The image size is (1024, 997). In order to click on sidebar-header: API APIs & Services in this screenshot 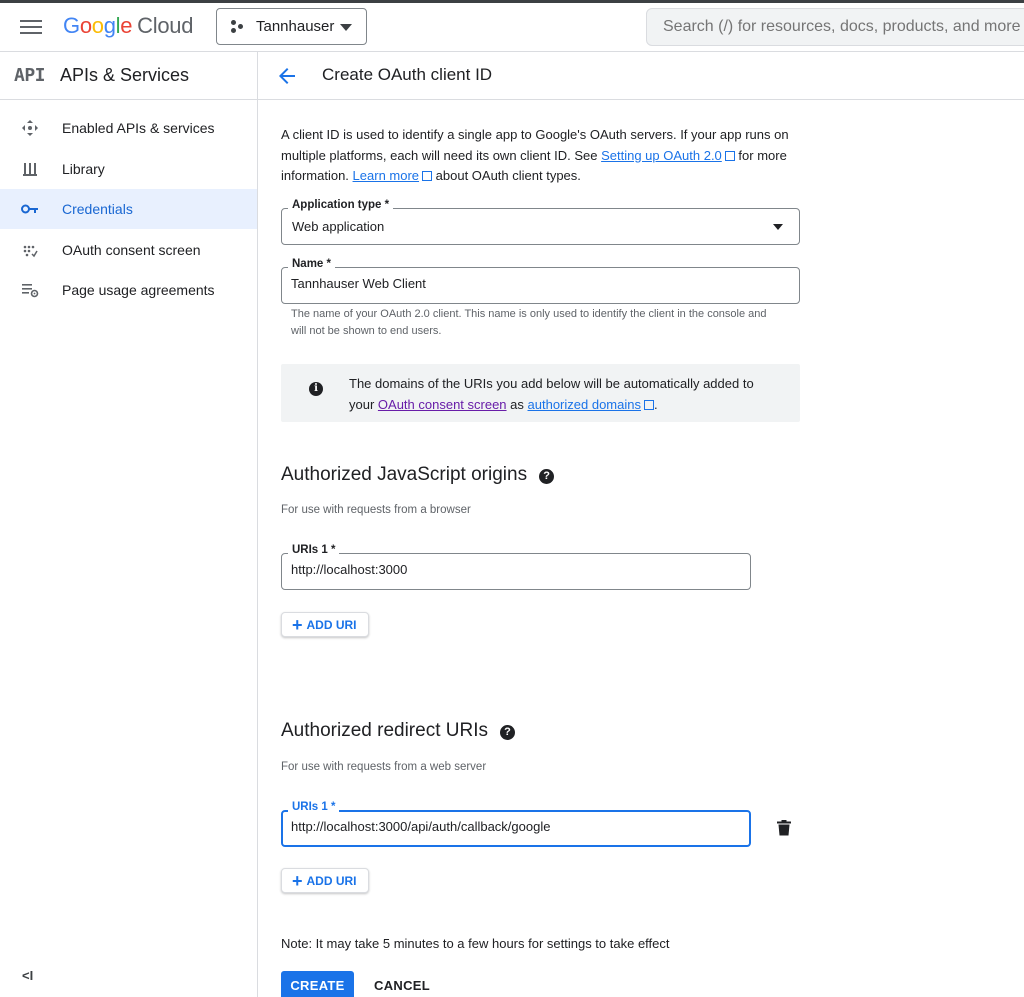, I will do `click(128, 76)`.